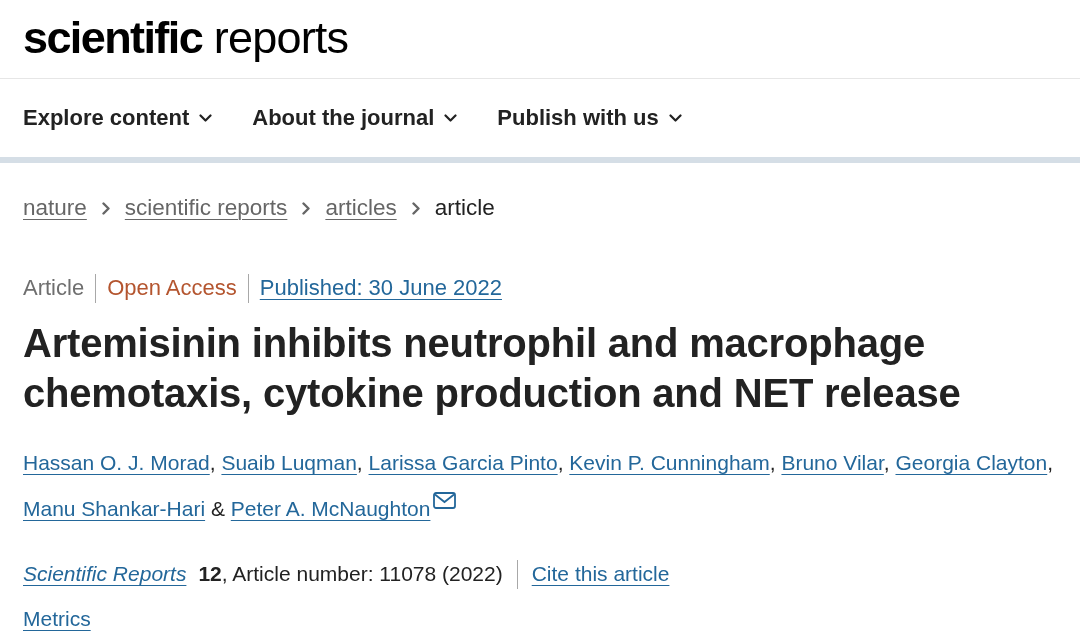 The image size is (1080, 634). I want to click on breadcrumb-current: article, so click(464, 208).